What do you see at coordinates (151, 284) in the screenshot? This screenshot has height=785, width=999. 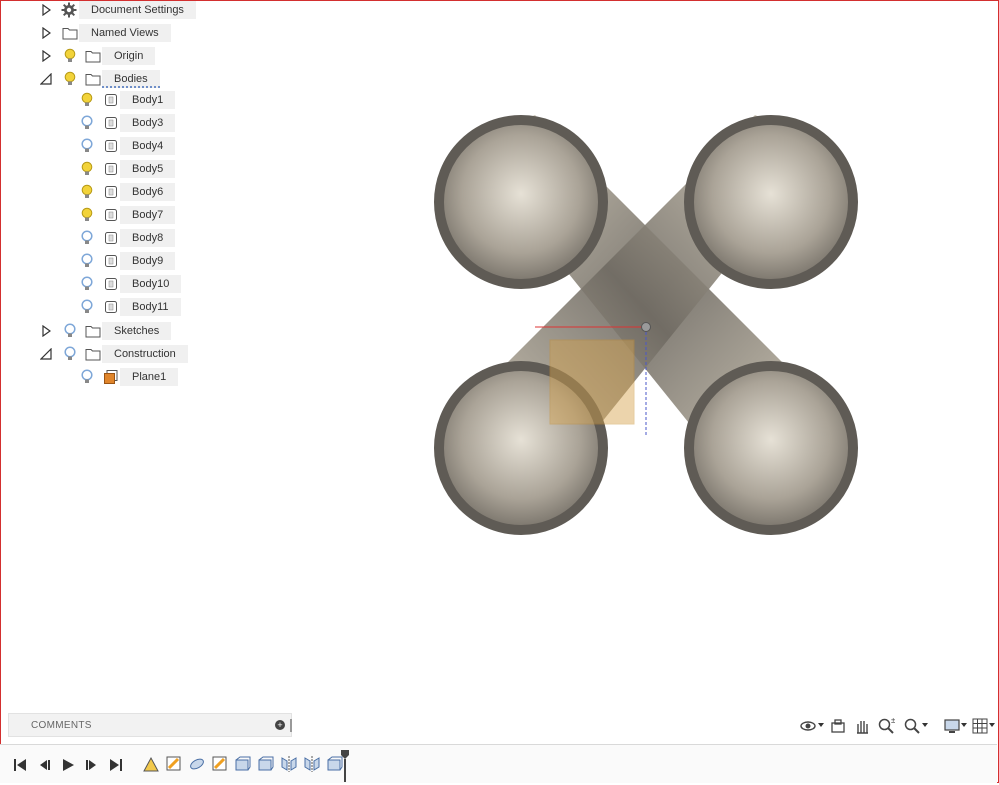 I see `browser-item-body: Body10` at bounding box center [151, 284].